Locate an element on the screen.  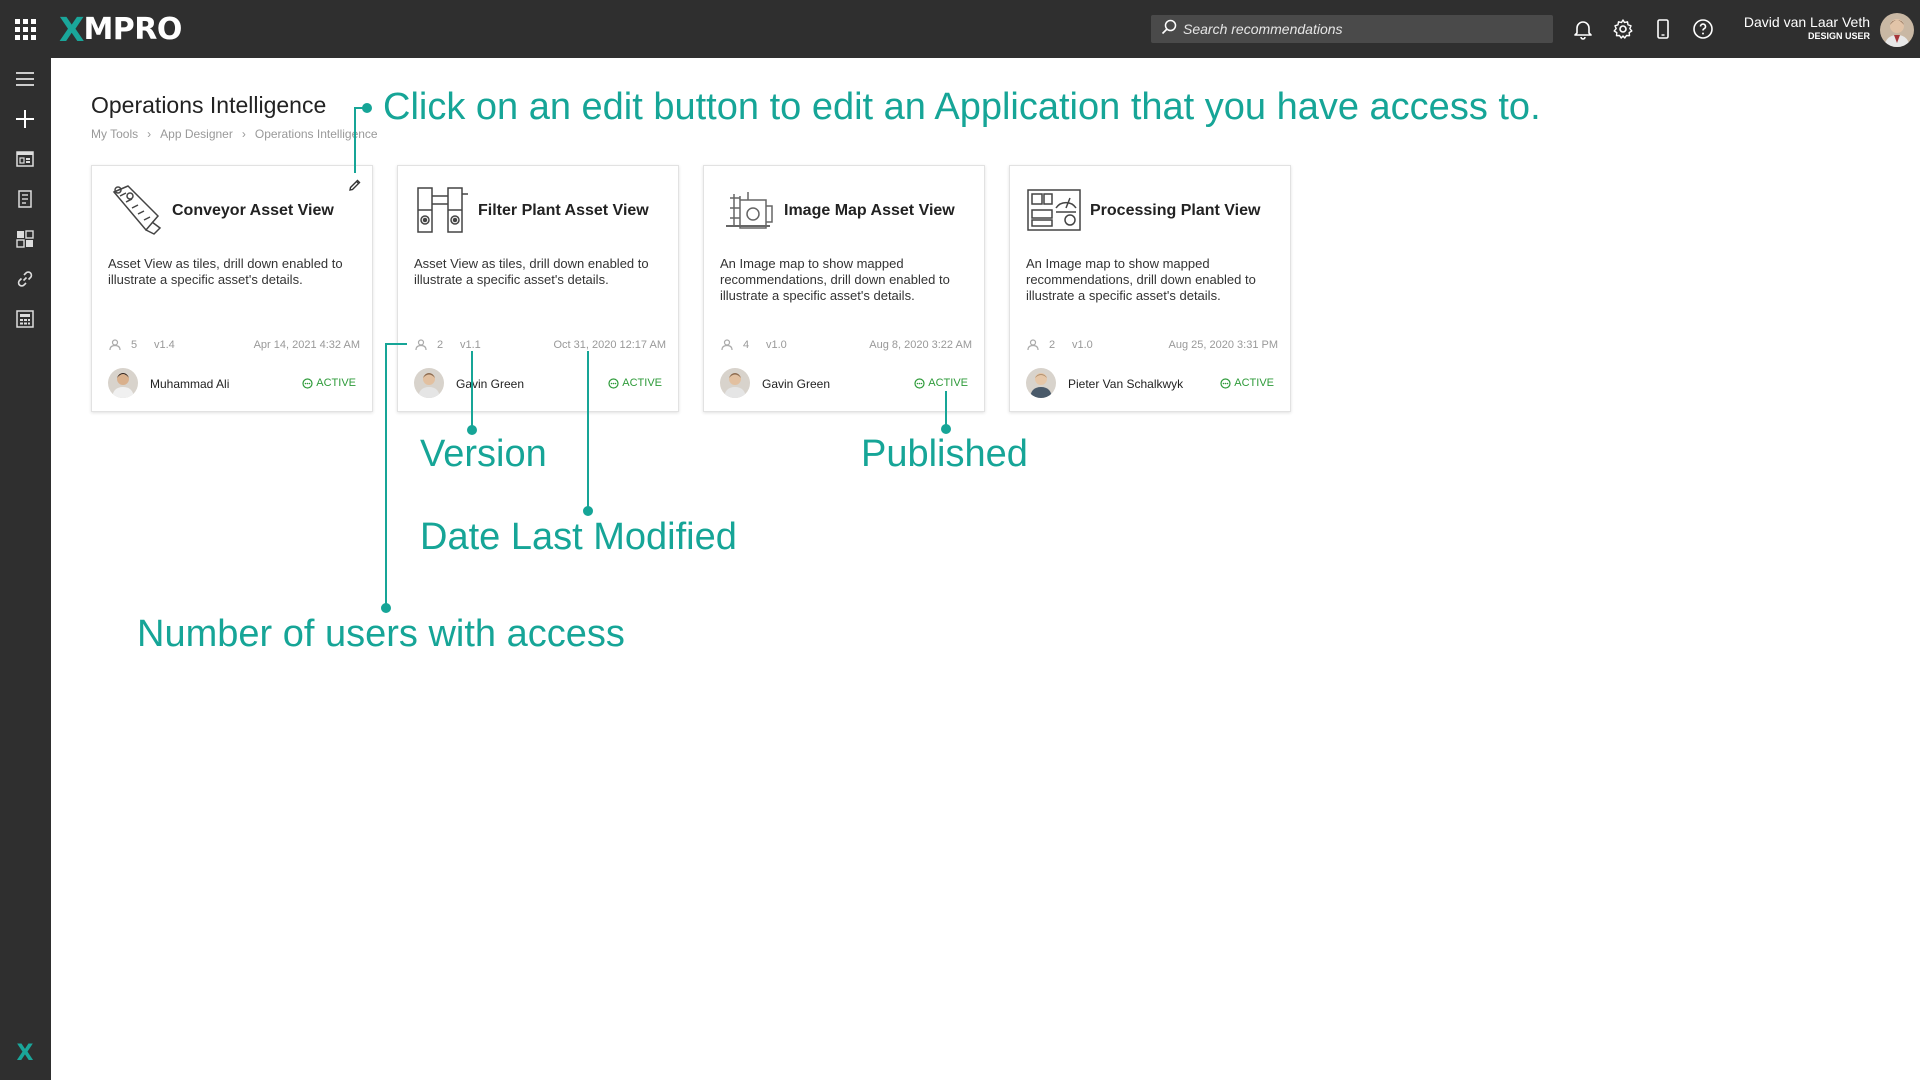
annotation-version: Version is located at coordinates (483, 454).